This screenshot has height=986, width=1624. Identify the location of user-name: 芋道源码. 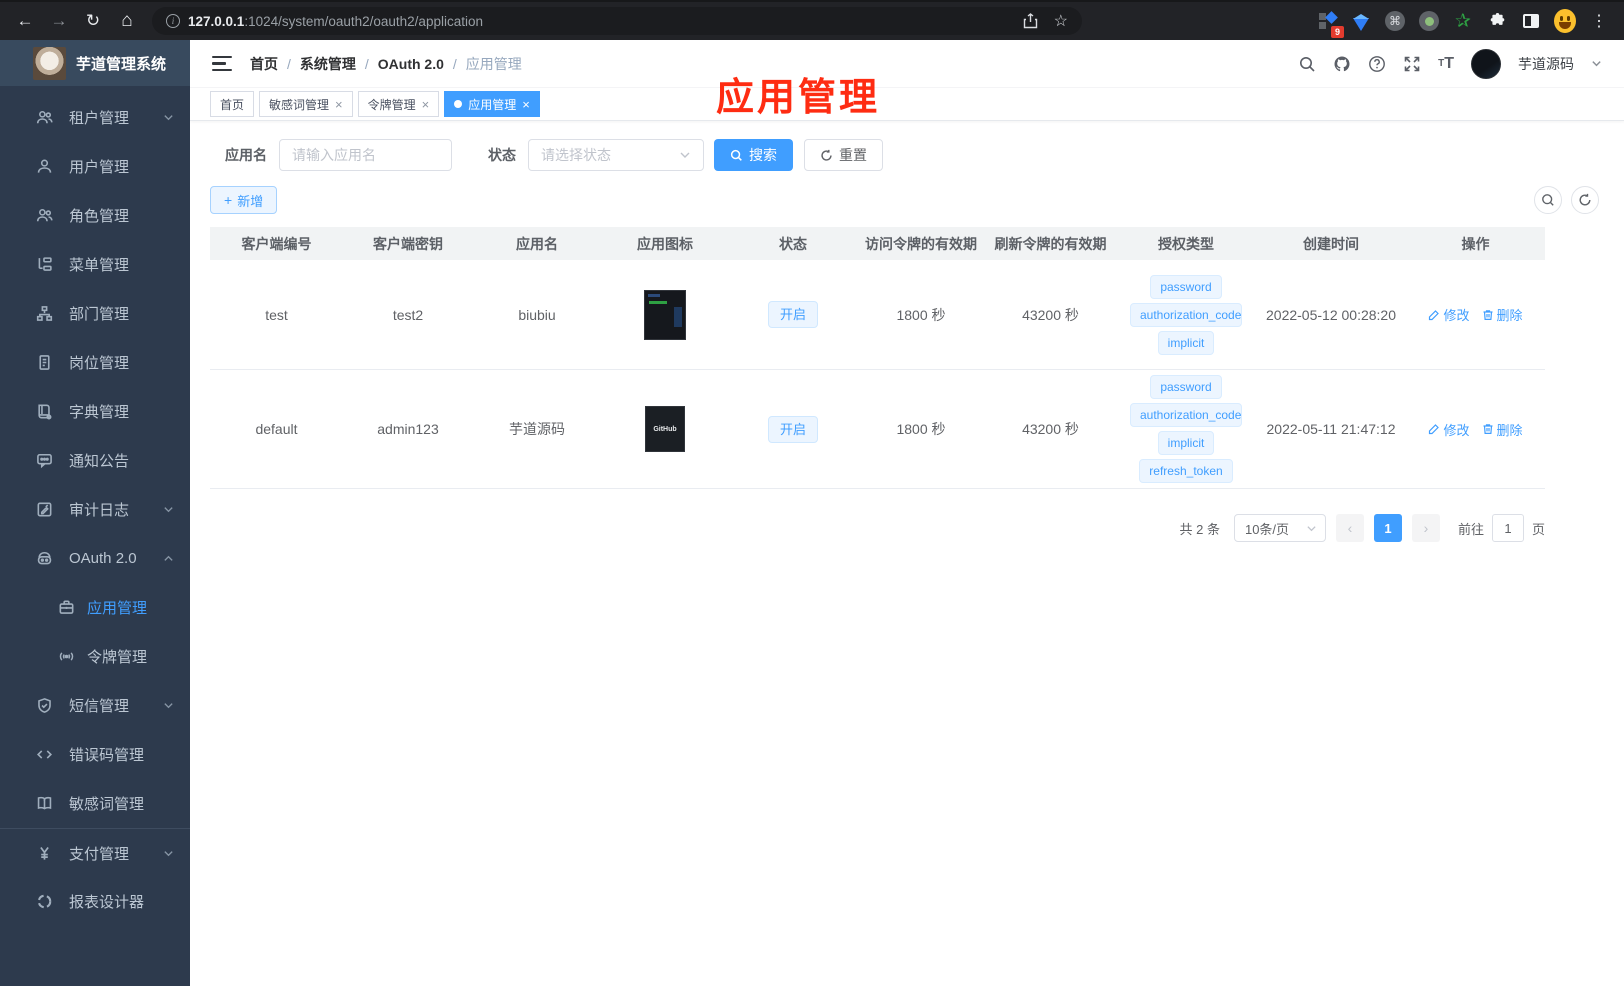
(1546, 64).